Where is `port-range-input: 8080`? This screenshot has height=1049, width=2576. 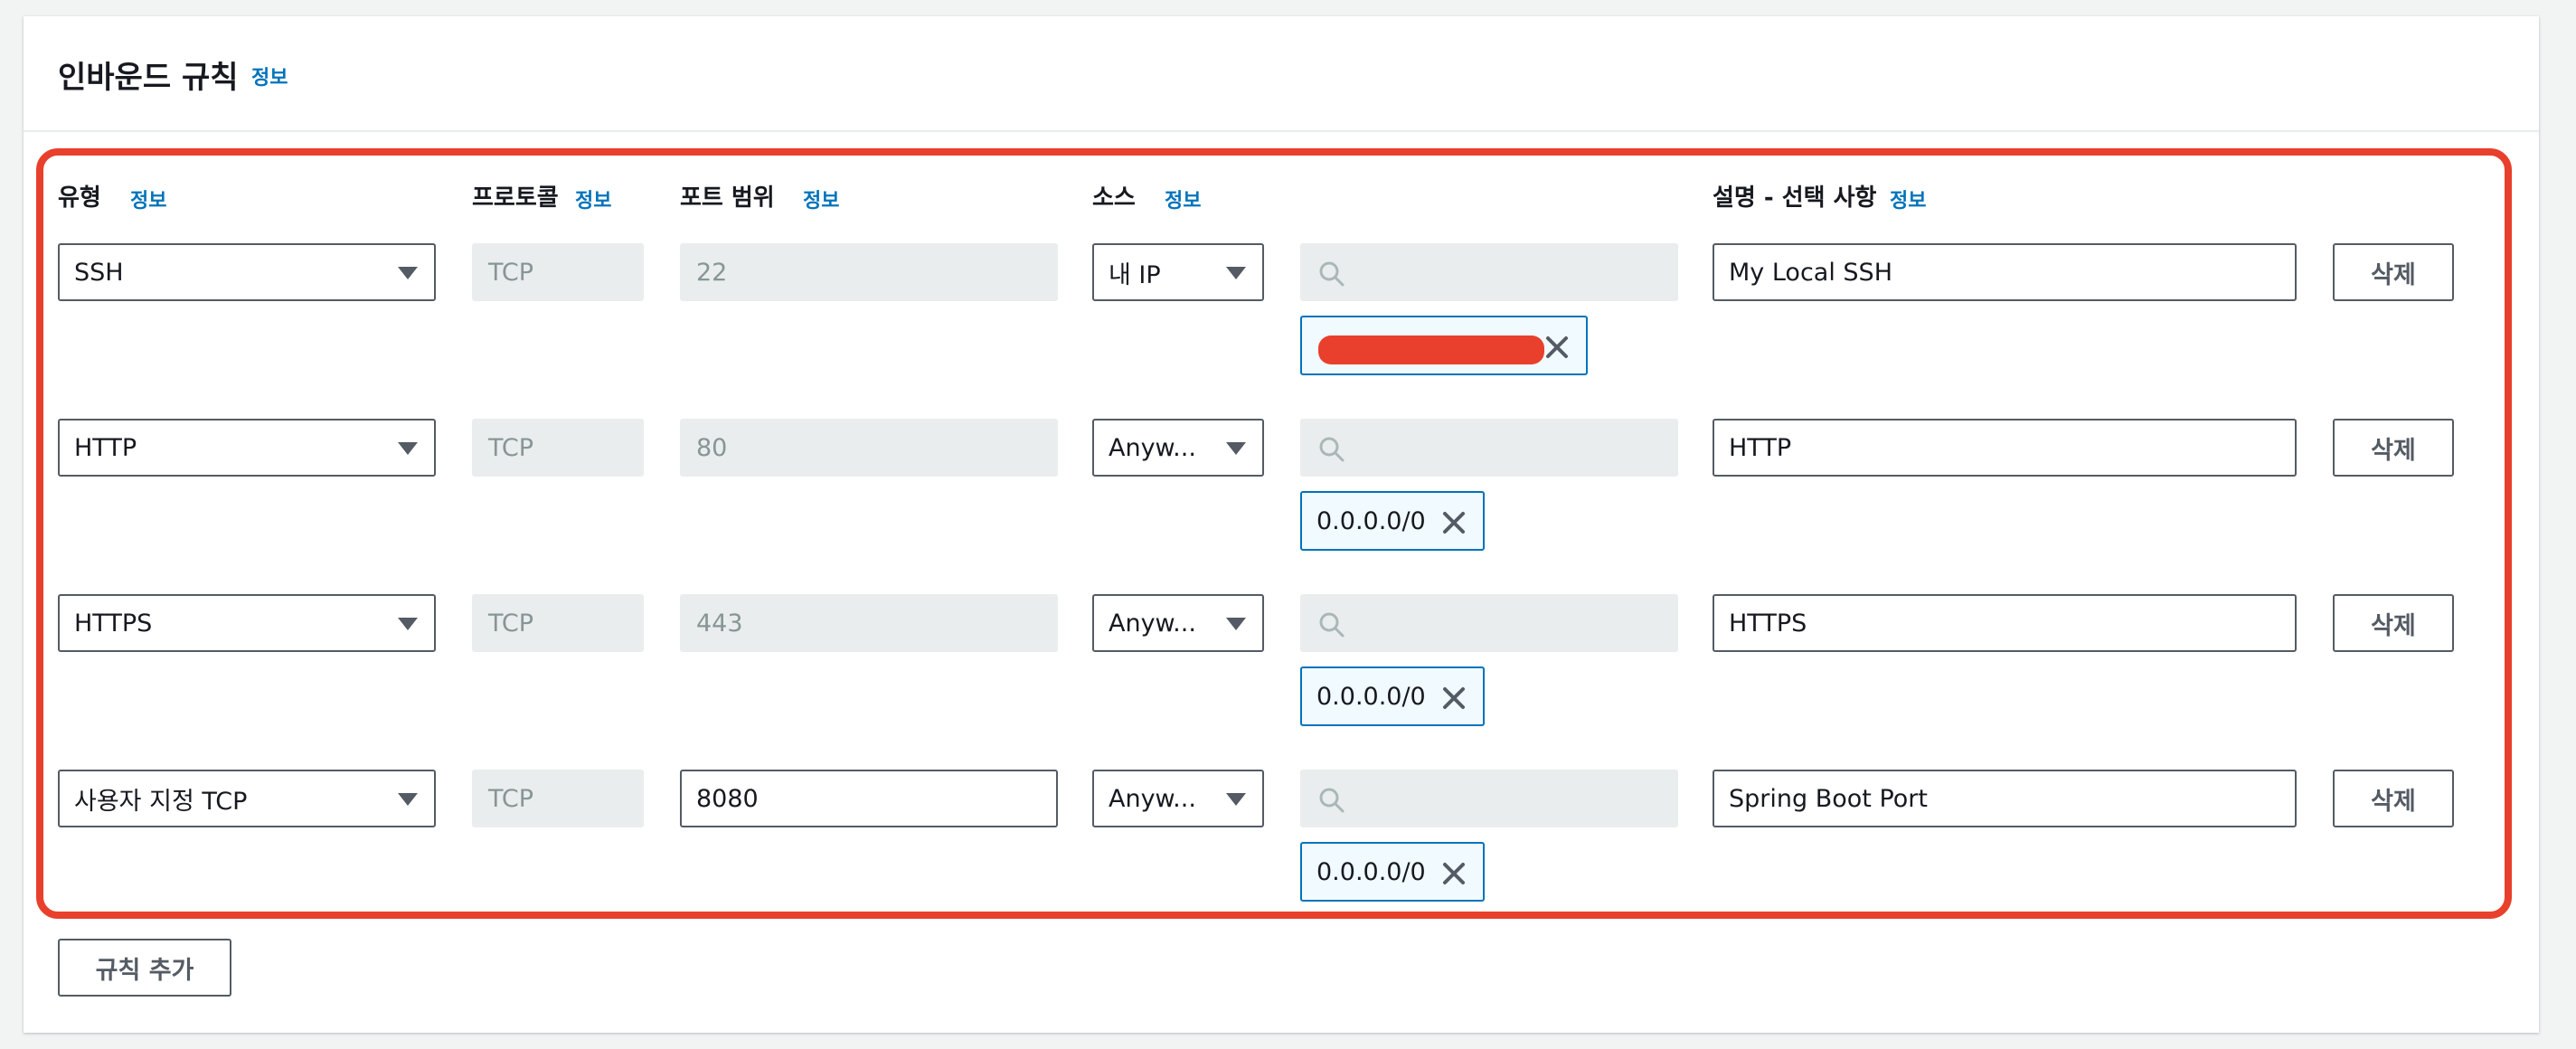
port-range-input: 8080 is located at coordinates (869, 798).